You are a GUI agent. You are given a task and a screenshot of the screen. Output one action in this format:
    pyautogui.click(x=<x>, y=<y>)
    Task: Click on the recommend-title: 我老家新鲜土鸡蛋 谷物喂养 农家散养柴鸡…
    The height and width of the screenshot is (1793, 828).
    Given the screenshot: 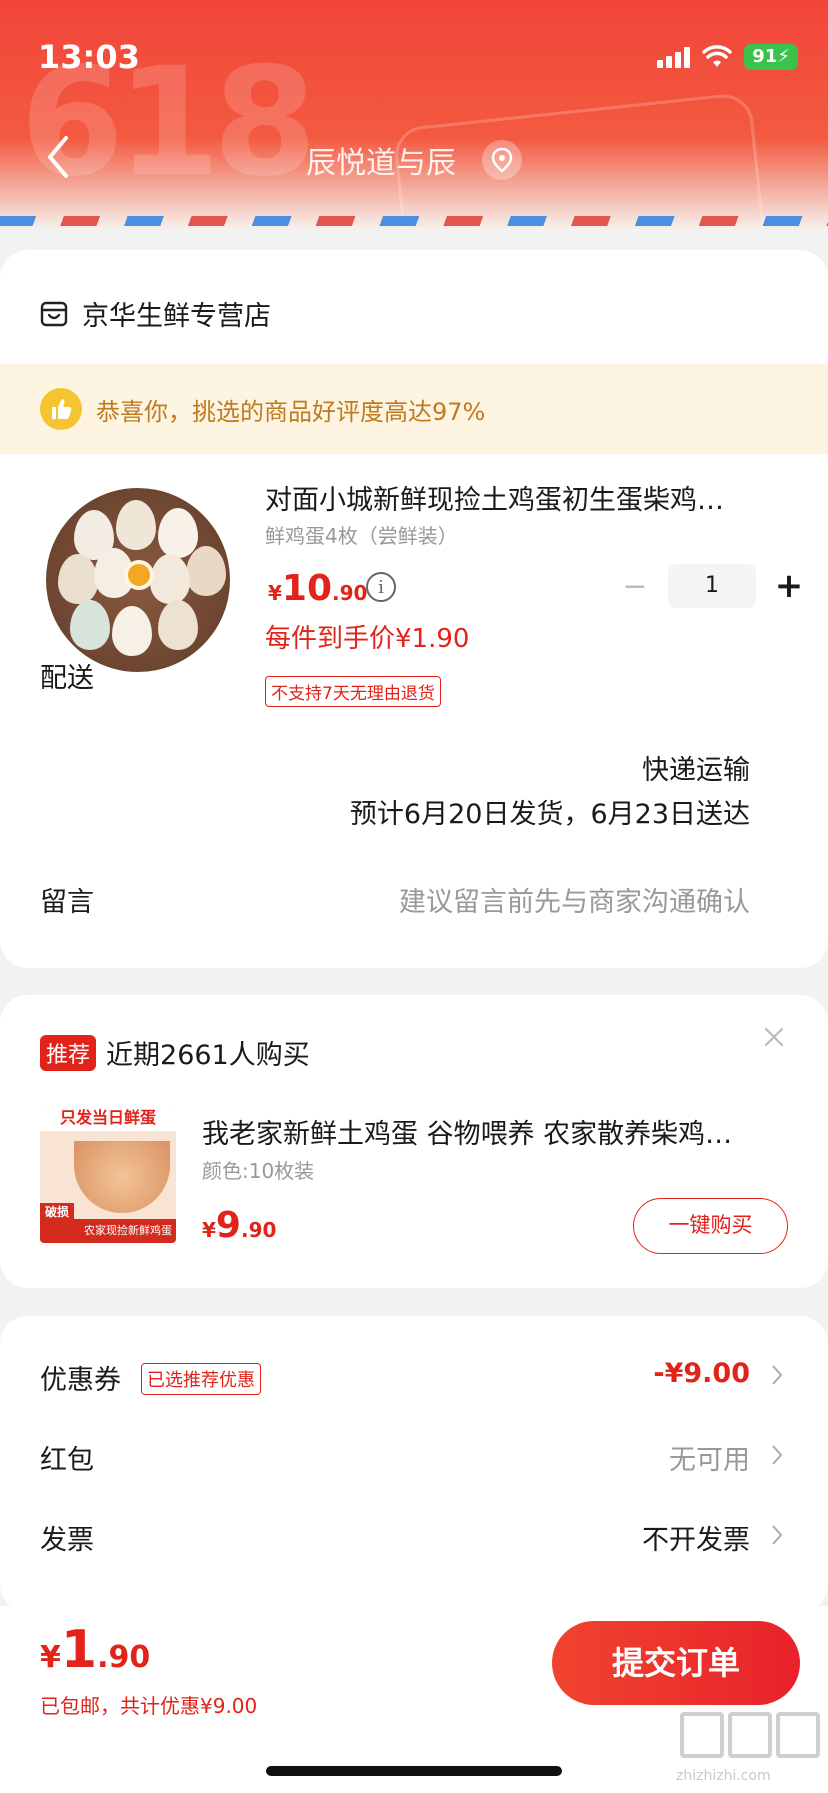 What is the action you would take?
    pyautogui.click(x=492, y=1131)
    